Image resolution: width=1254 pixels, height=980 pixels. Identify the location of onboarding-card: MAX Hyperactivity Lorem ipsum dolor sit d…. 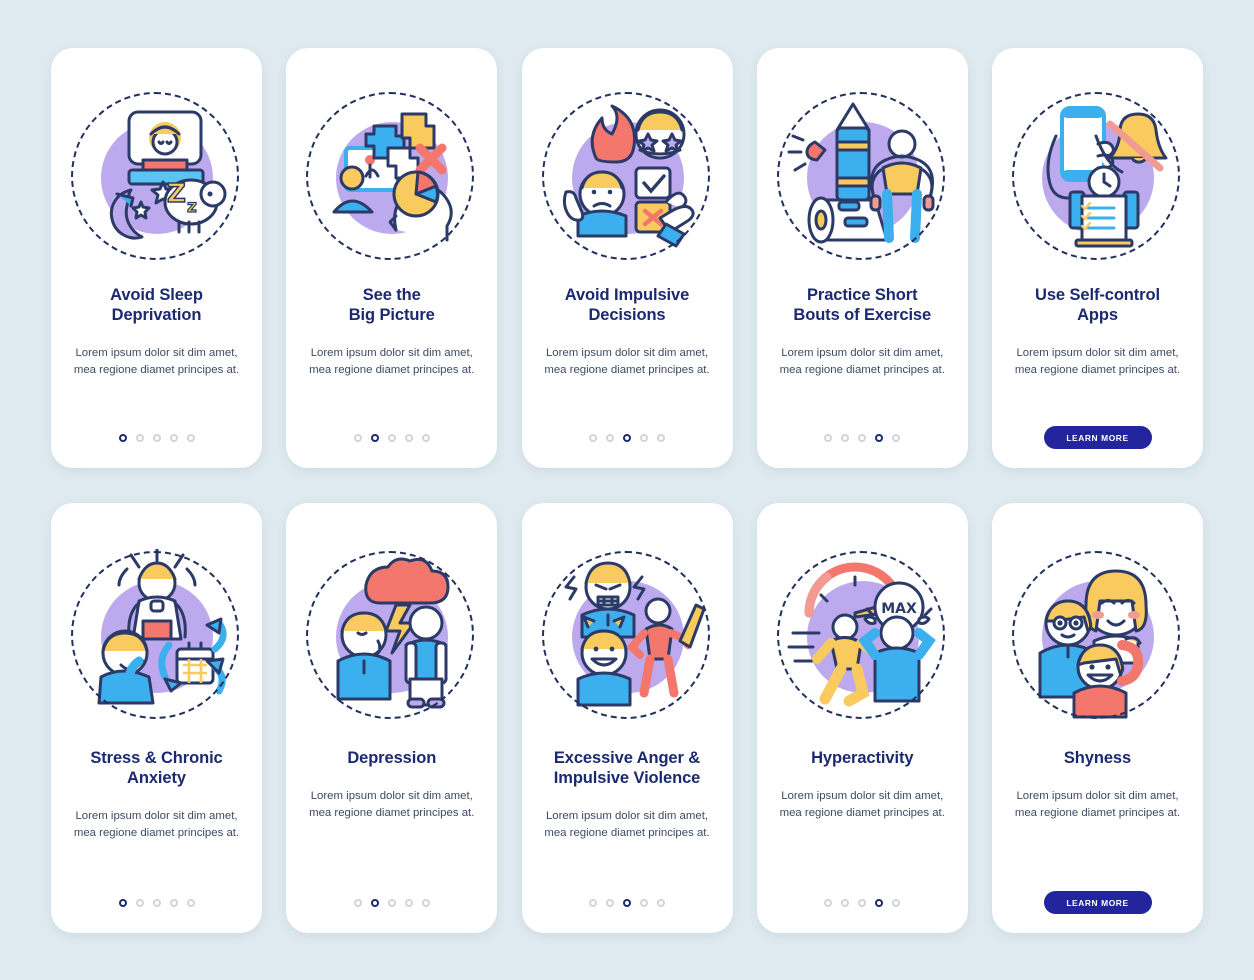
(862, 718).